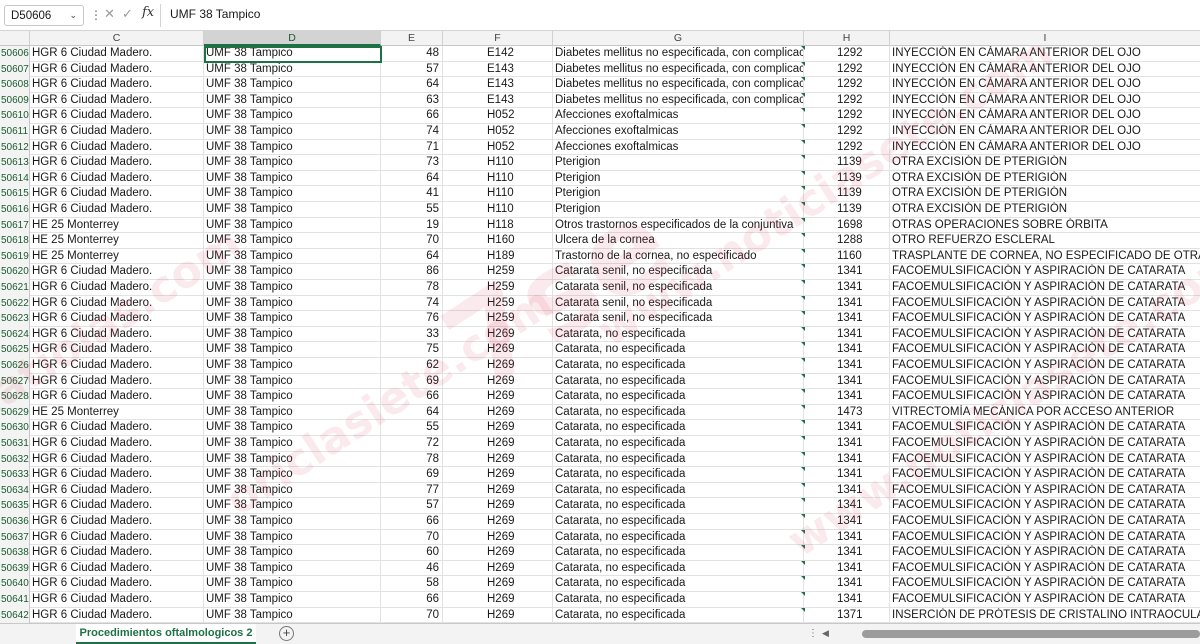  I want to click on cell-f: H189, so click(498, 256).